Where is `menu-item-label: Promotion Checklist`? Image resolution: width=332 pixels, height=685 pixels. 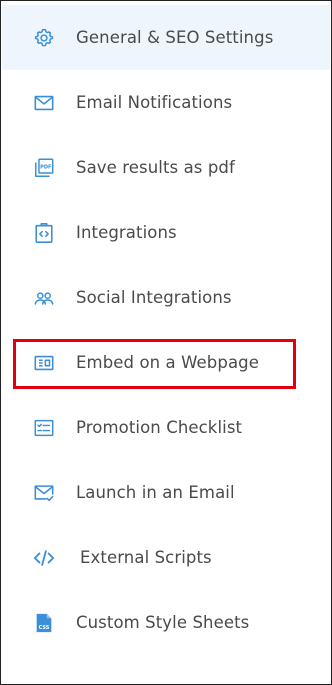
menu-item-label: Promotion Checklist is located at coordinates (159, 427).